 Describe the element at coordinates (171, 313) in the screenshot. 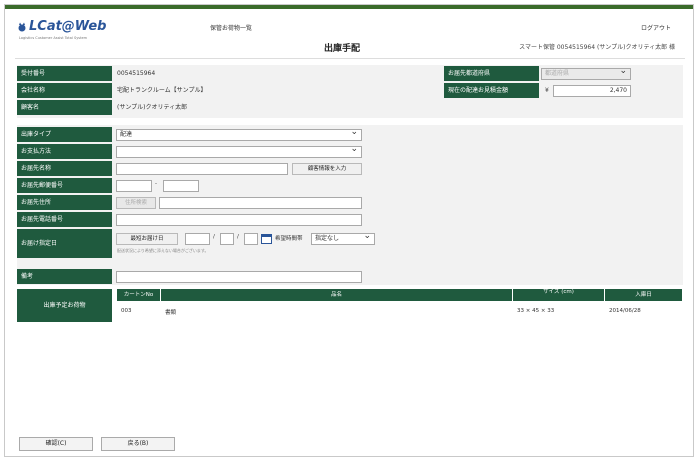

I see `cell-item-name: 書類` at that location.